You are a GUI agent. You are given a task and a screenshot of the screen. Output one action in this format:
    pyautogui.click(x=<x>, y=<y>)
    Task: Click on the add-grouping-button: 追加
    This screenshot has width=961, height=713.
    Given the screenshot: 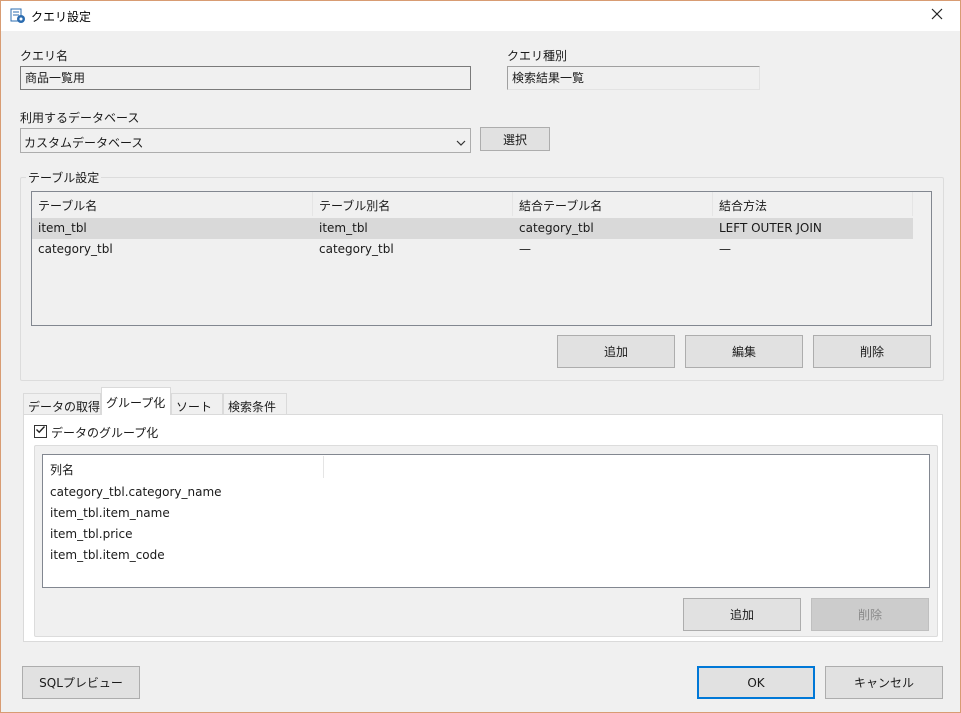 What is the action you would take?
    pyautogui.click(x=742, y=614)
    